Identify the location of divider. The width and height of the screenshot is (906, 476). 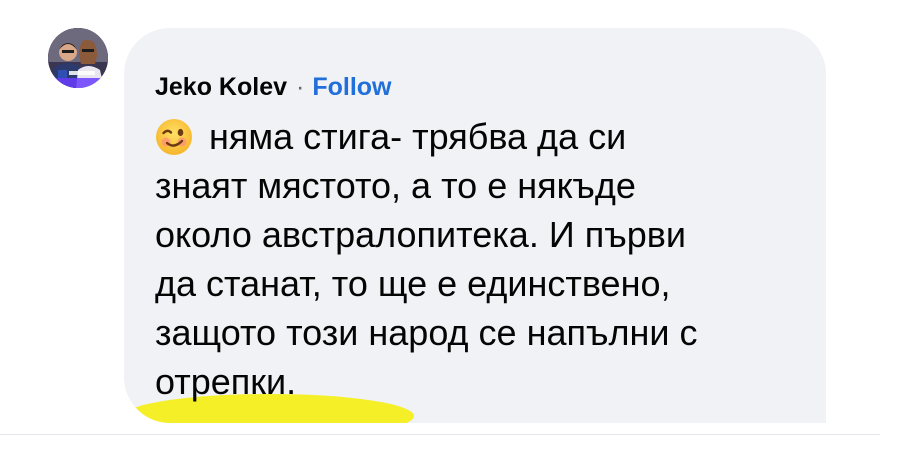
(440, 434).